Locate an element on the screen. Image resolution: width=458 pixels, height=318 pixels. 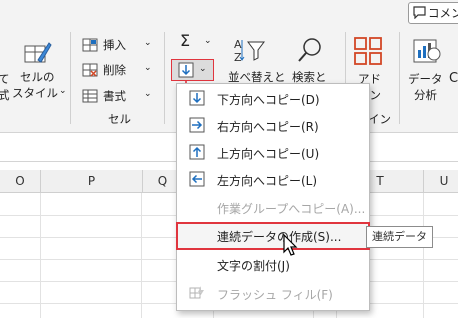
cells-group-label: セル is located at coordinates (119, 119).